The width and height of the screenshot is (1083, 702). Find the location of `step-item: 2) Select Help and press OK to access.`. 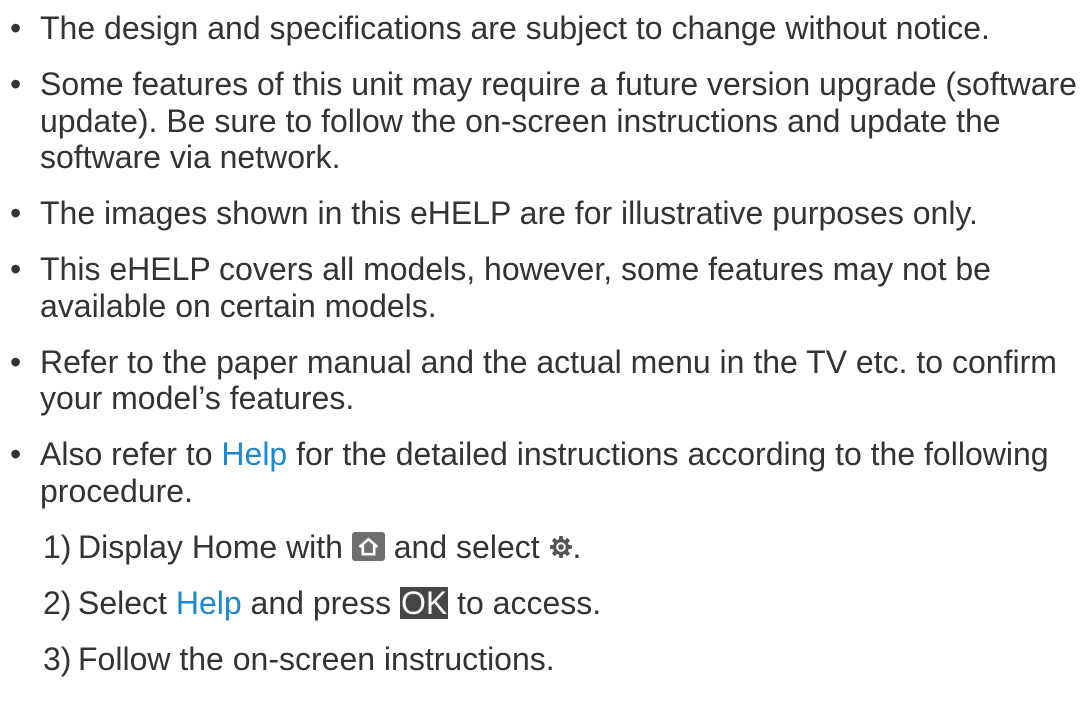

step-item: 2) Select Help and press OK to access. is located at coordinates (541, 603).